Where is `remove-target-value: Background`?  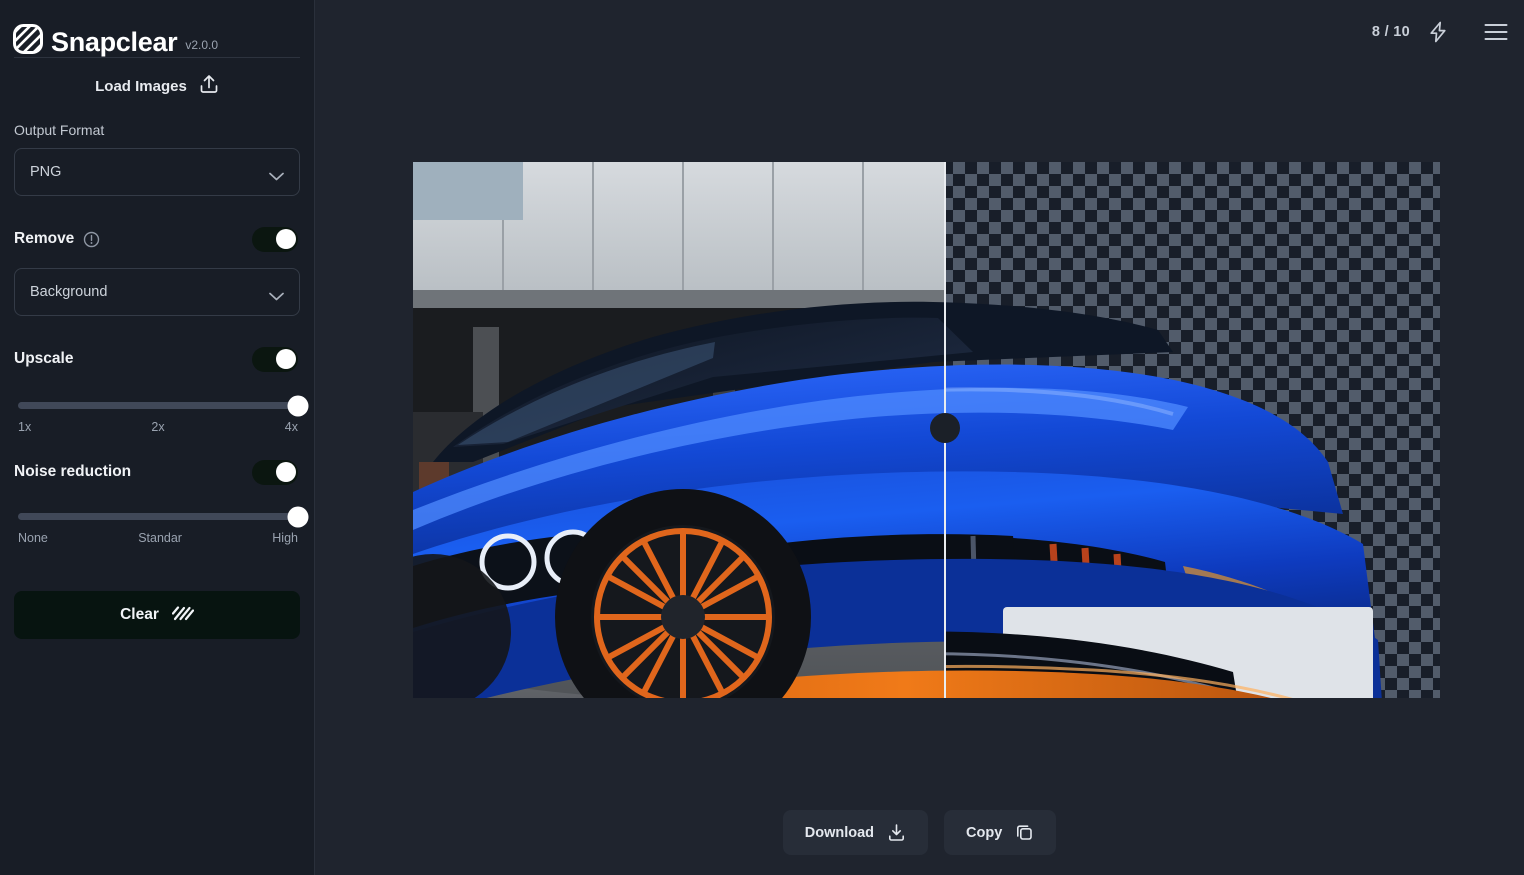 remove-target-value: Background is located at coordinates (69, 292).